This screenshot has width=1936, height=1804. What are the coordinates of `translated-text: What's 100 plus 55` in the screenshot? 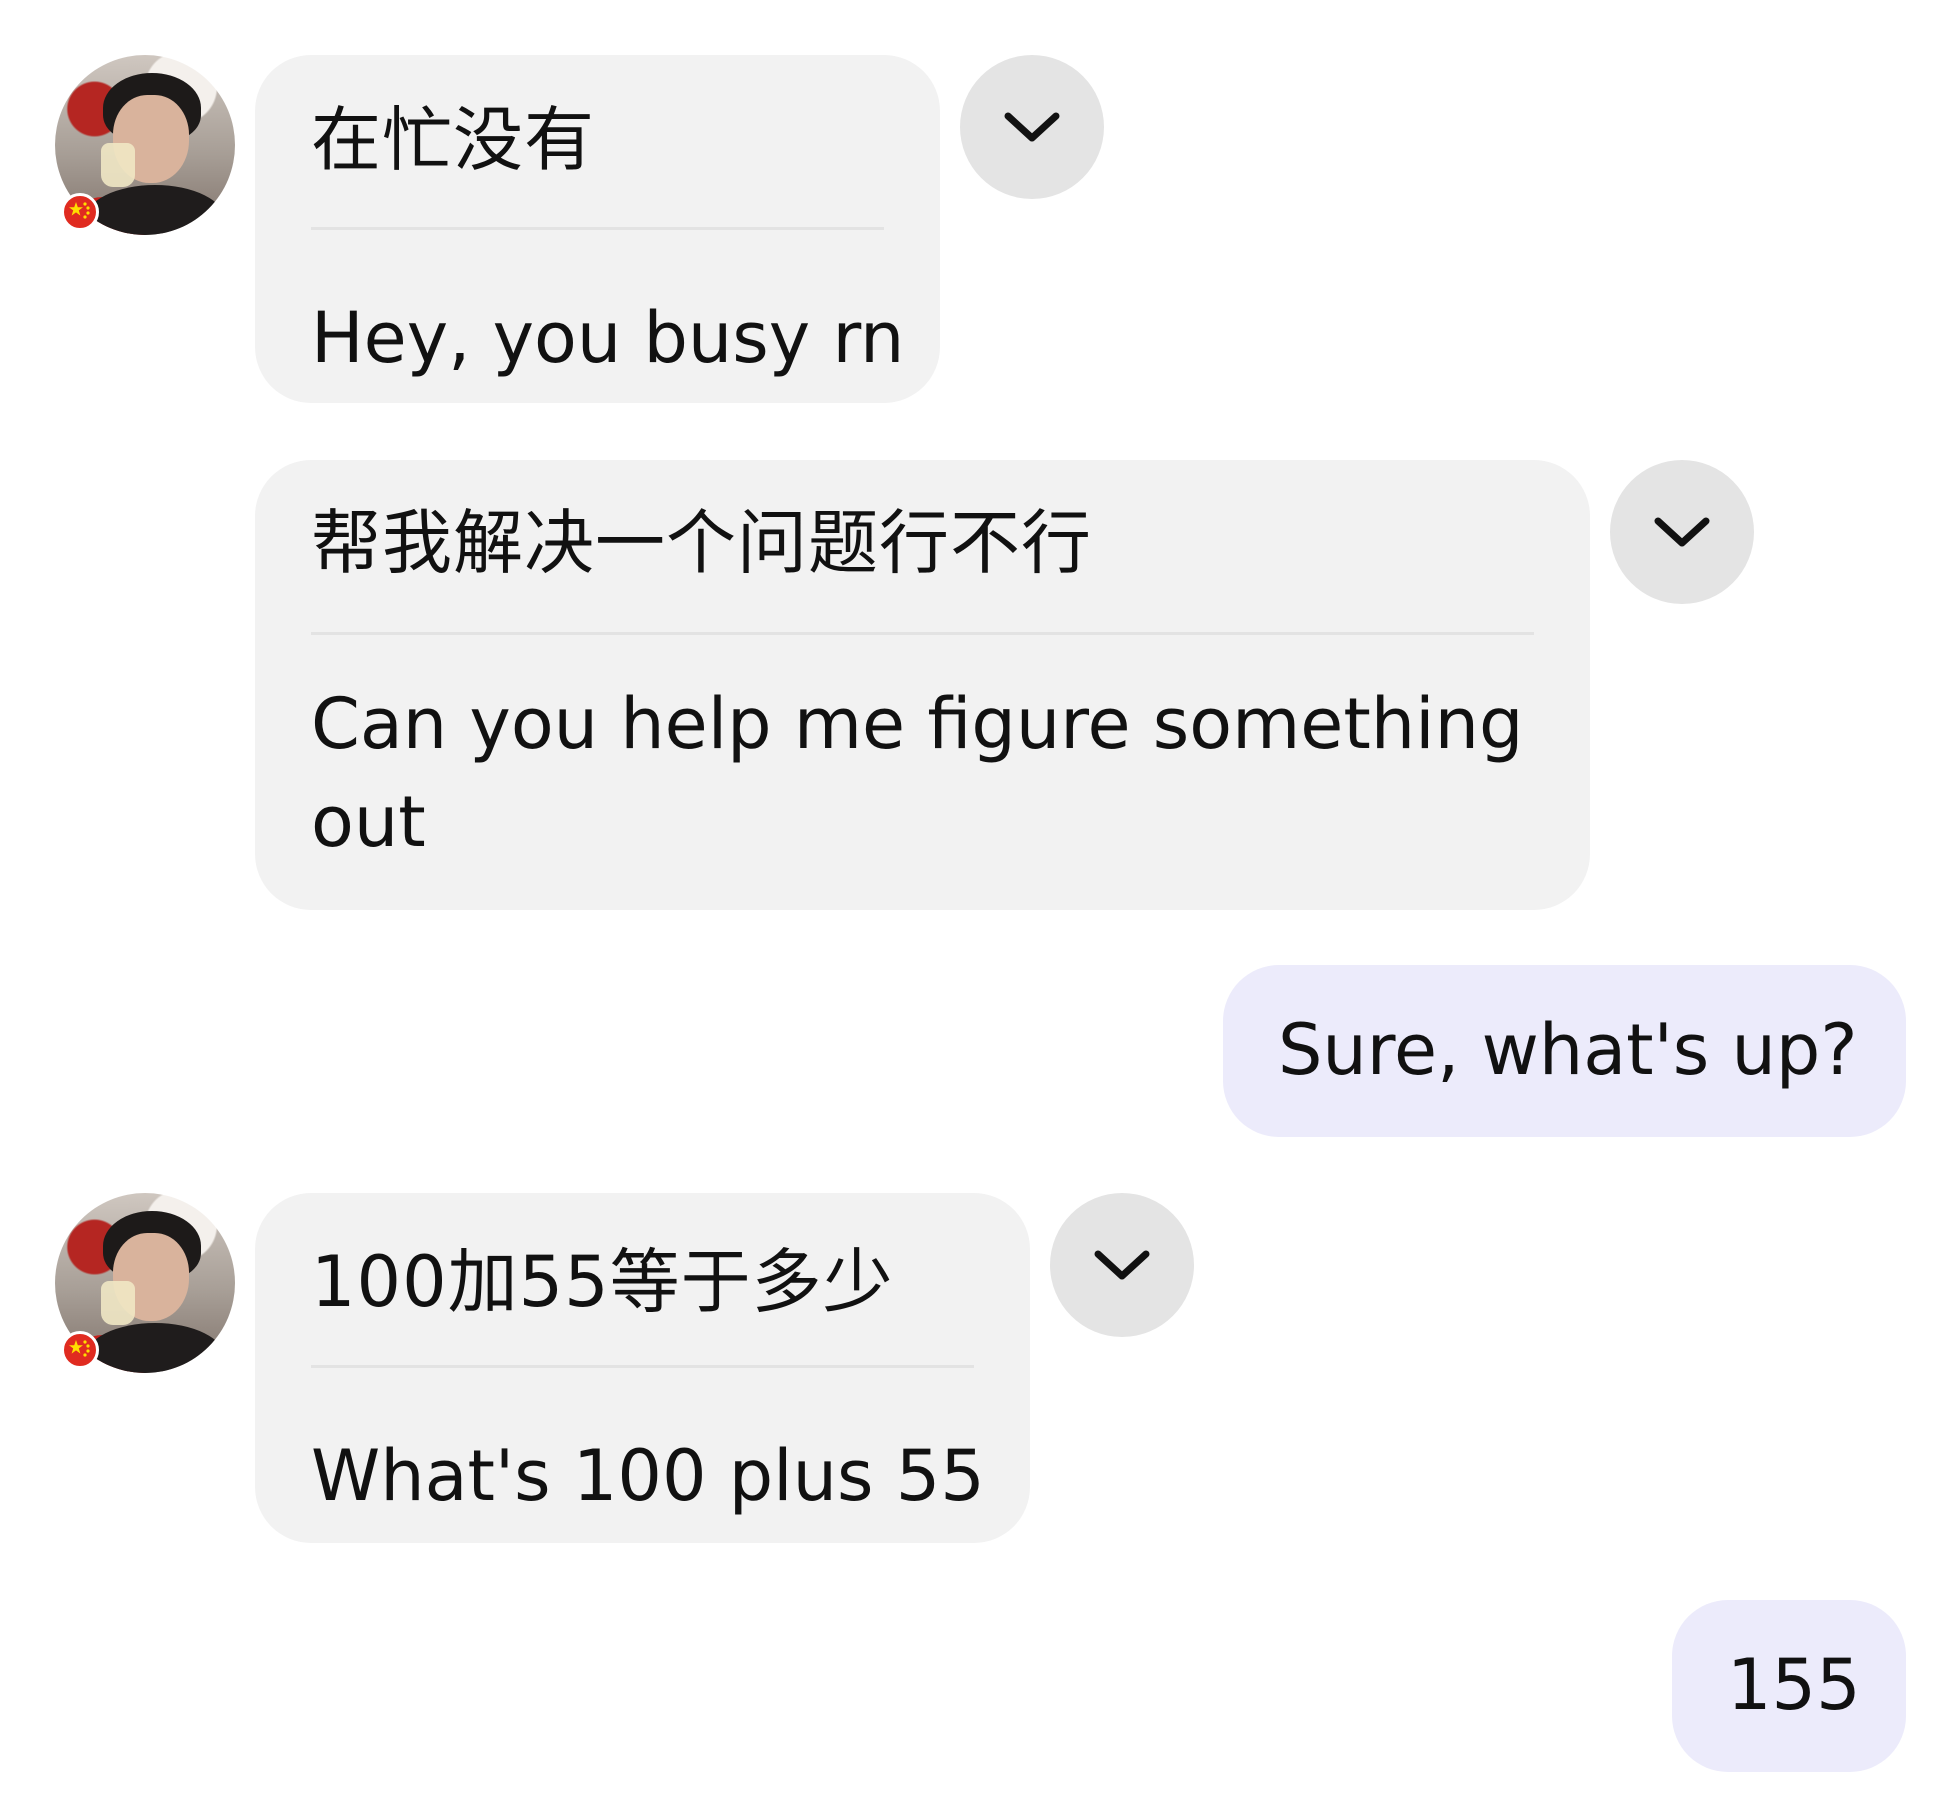 It's located at (648, 1476).